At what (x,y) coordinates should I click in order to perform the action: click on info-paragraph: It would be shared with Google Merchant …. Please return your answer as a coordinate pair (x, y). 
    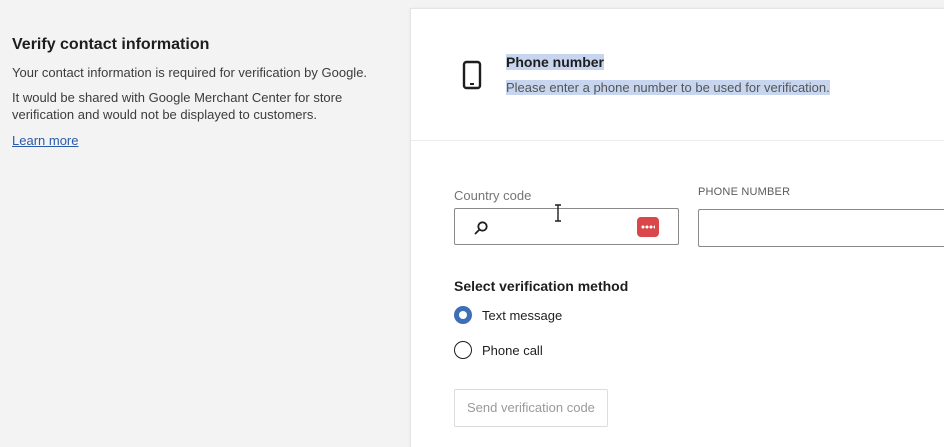
    Looking at the image, I should click on (177, 106).